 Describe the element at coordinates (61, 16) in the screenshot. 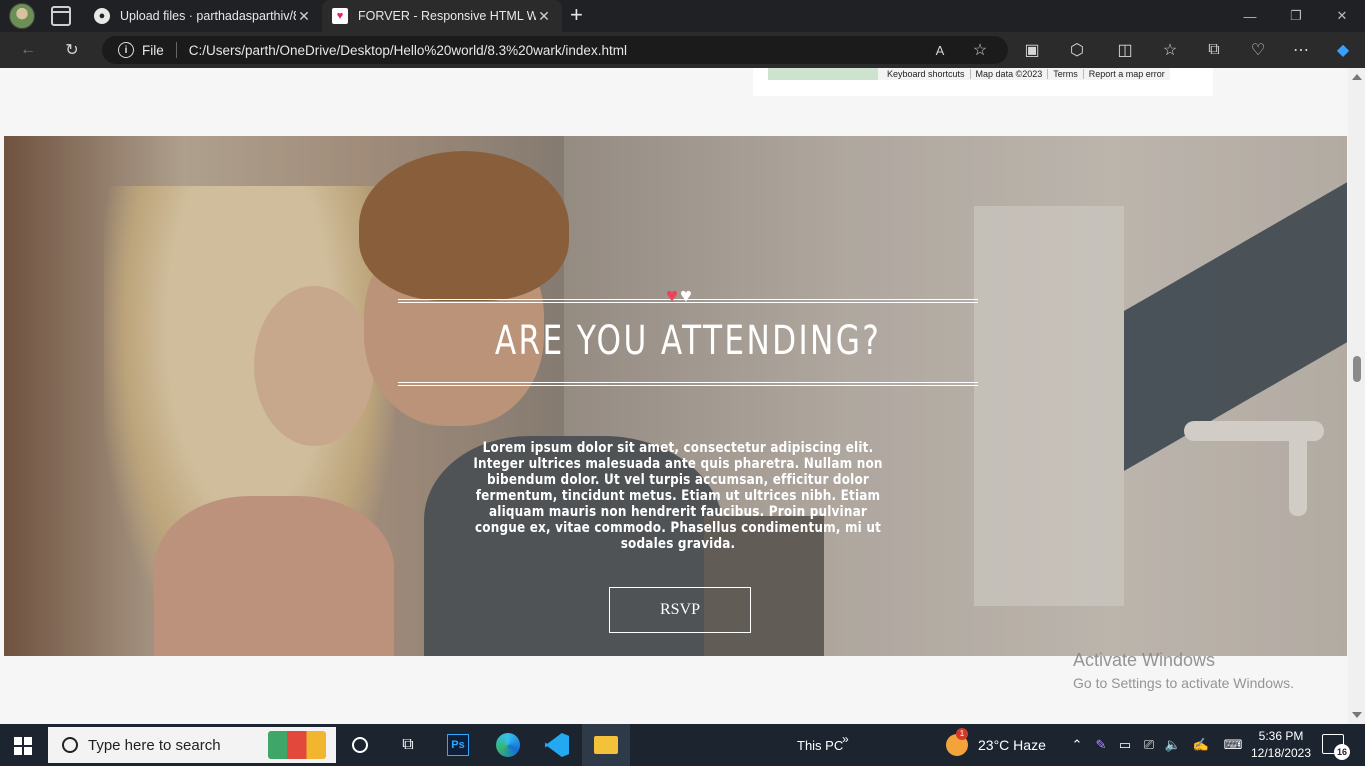

I see `tab-actions-icon` at that location.